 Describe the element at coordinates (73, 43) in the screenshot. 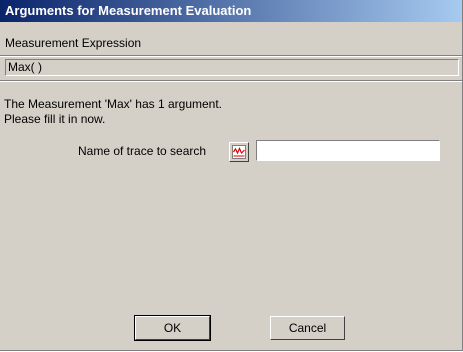

I see `expression-label: Measurement Expression` at that location.